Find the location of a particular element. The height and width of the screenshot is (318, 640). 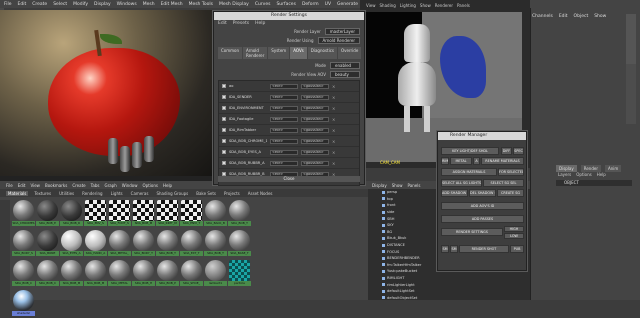

pub-button: PUB is located at coordinates (517, 249).